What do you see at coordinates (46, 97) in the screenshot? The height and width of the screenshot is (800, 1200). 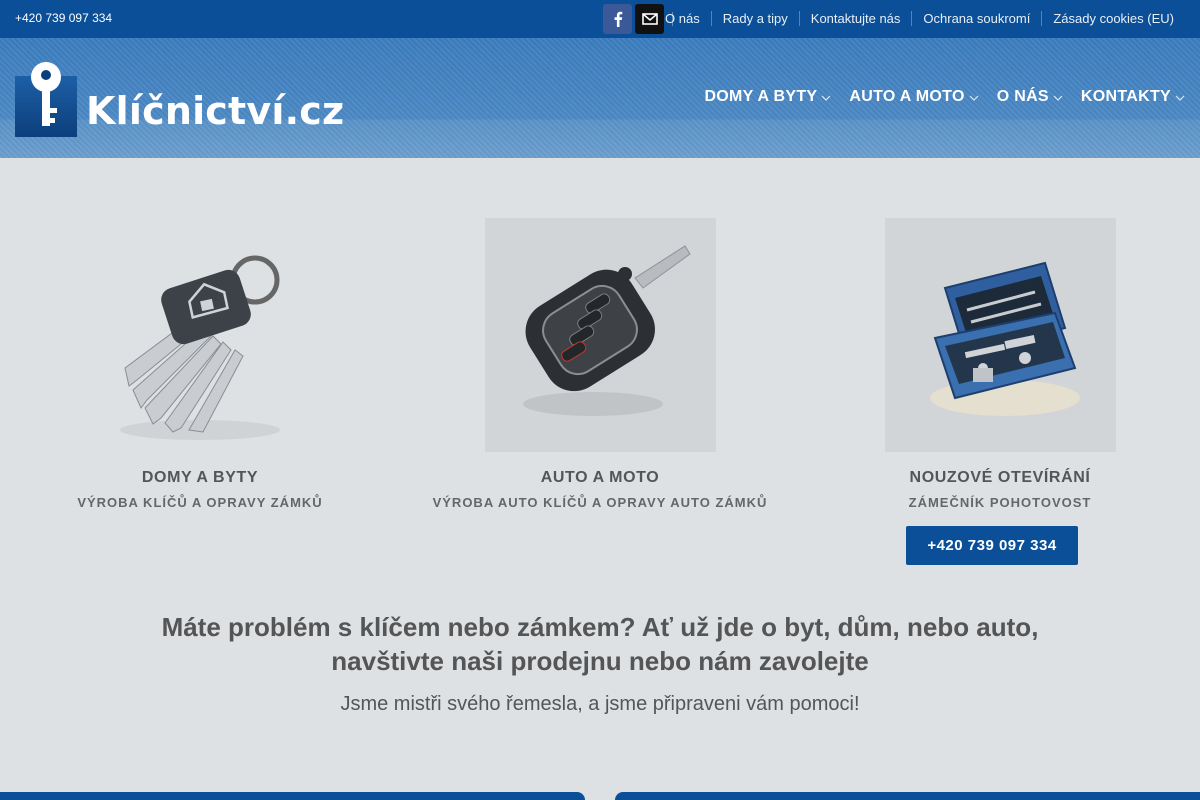 I see `key-logo-icon` at bounding box center [46, 97].